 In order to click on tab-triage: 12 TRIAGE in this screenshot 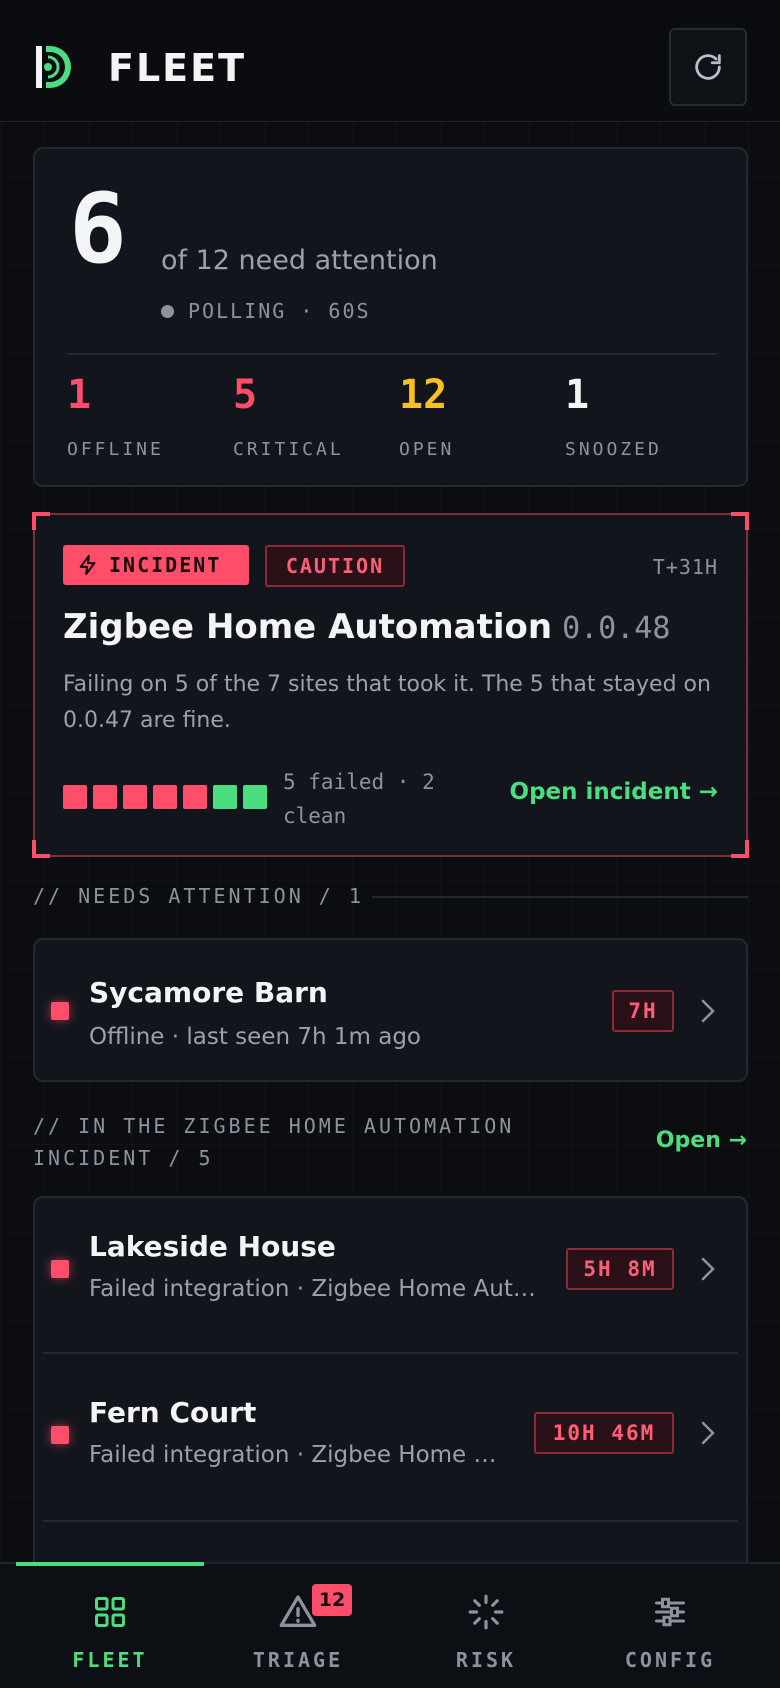, I will do `click(298, 1632)`.